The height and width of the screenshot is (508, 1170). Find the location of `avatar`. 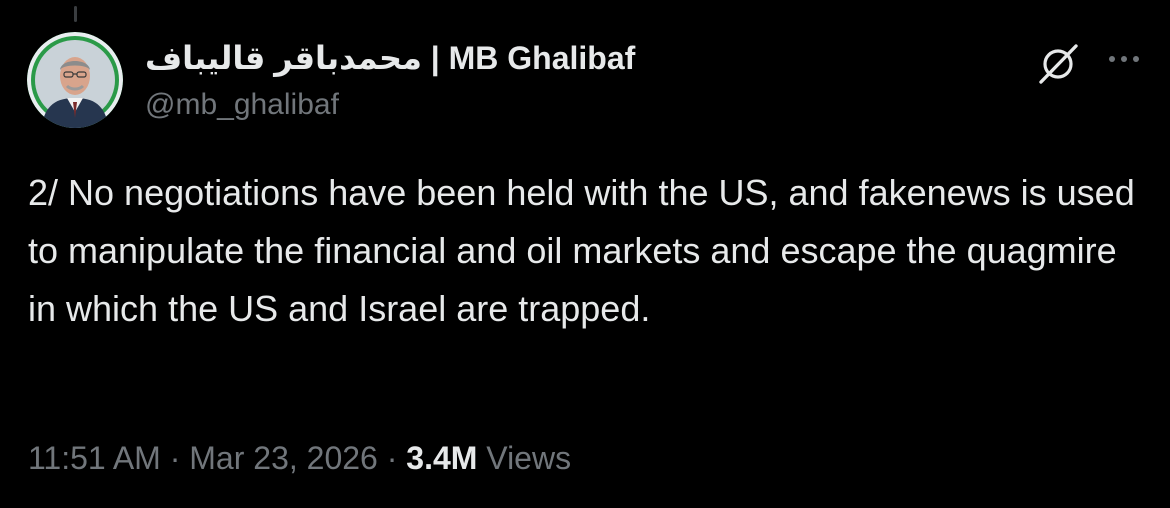

avatar is located at coordinates (75, 80).